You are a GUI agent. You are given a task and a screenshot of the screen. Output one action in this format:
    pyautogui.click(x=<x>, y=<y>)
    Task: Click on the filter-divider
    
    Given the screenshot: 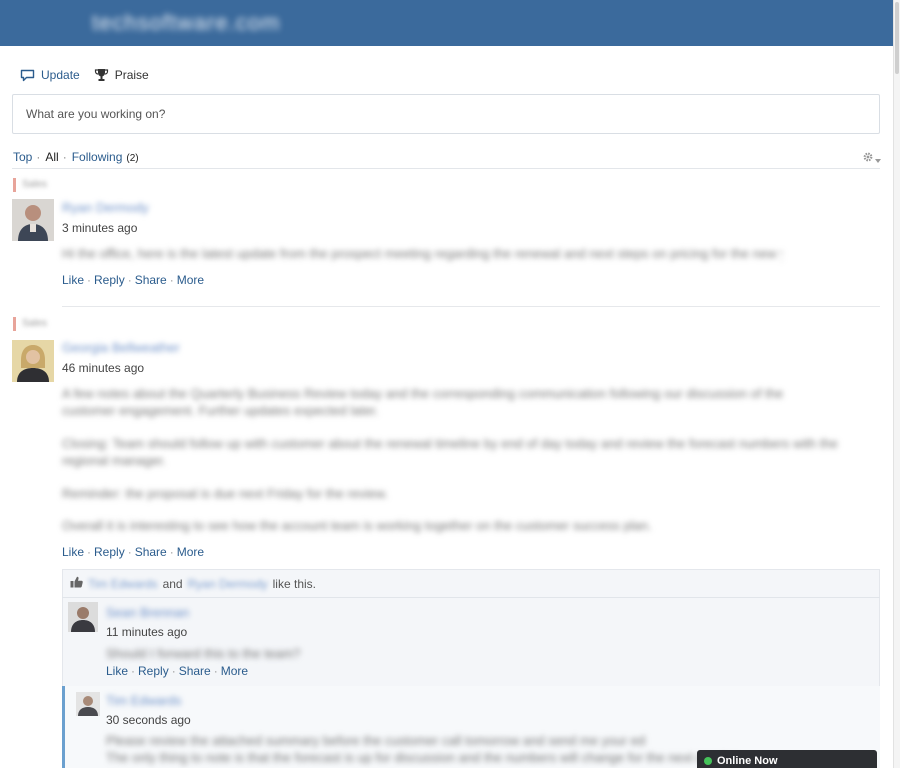 What is the action you would take?
    pyautogui.click(x=446, y=168)
    